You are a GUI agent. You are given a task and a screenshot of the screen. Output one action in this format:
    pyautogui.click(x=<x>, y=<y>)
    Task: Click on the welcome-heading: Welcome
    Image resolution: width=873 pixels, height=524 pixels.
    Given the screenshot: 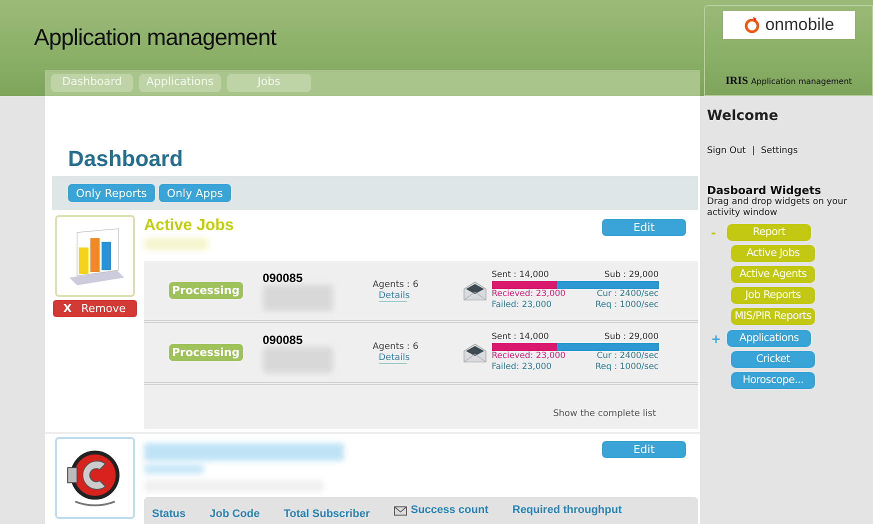 What is the action you would take?
    pyautogui.click(x=743, y=116)
    